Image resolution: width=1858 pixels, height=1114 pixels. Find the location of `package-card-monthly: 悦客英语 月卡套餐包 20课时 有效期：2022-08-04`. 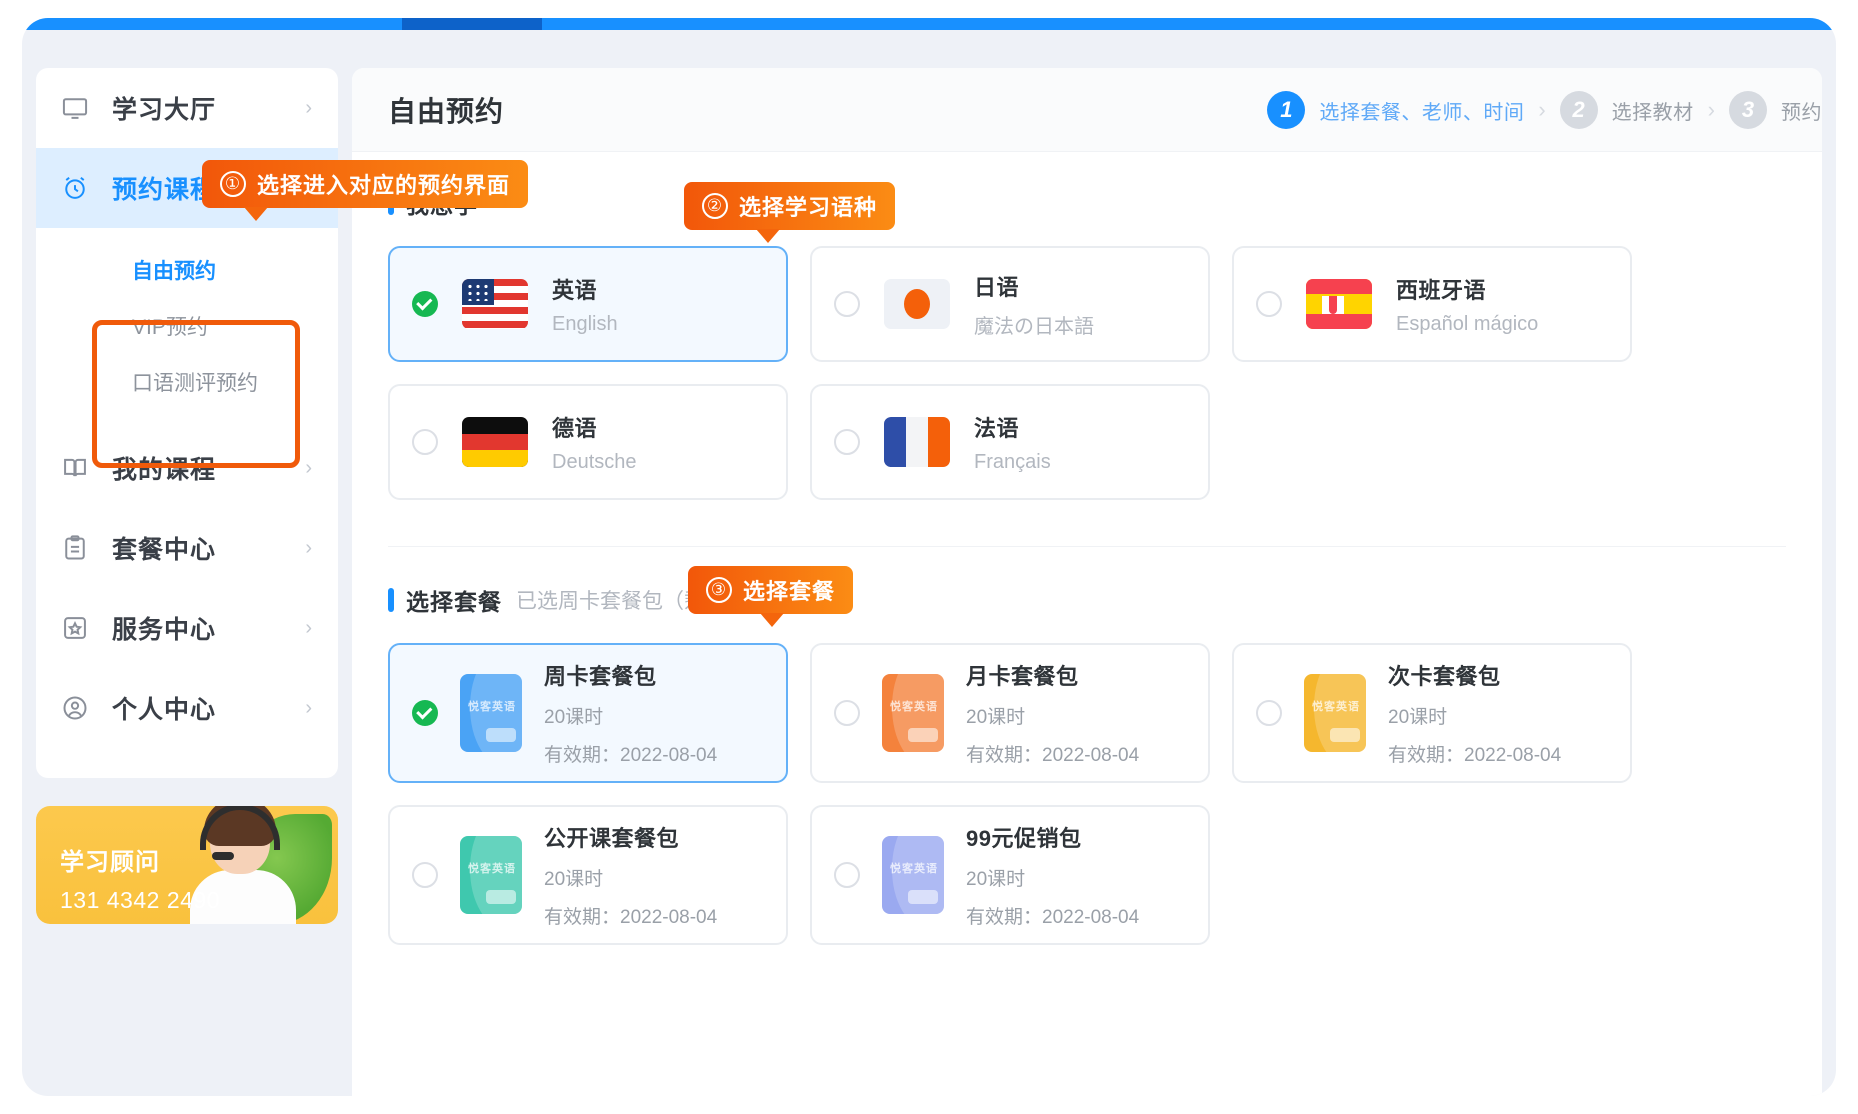

package-card-monthly: 悦客英语 月卡套餐包 20课时 有效期：2022-08-04 is located at coordinates (1010, 713).